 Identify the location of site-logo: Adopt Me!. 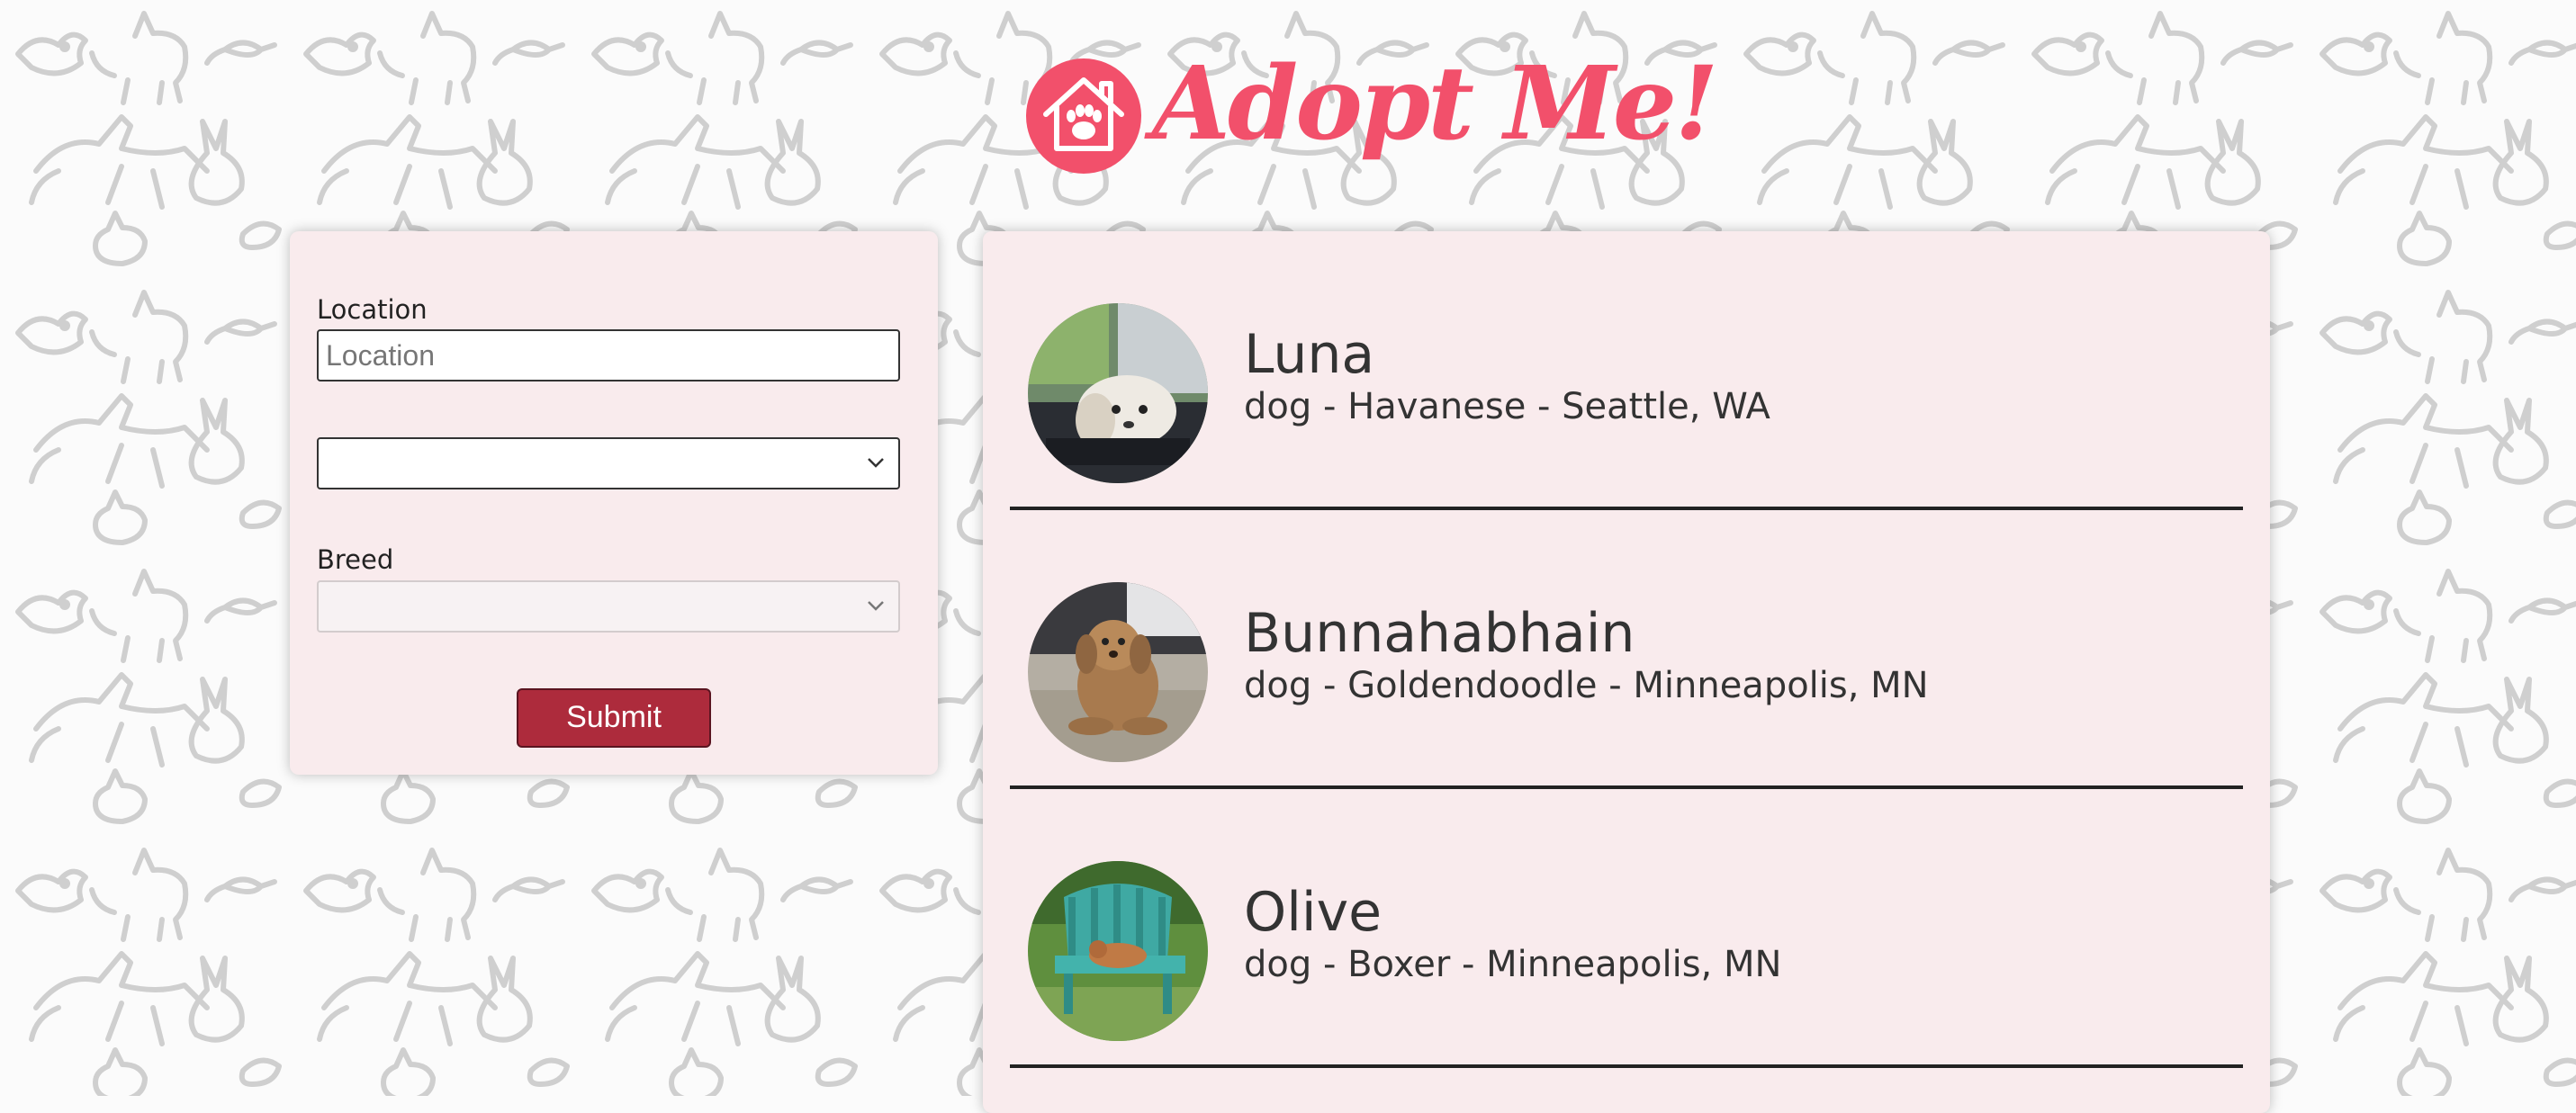
(1372, 126).